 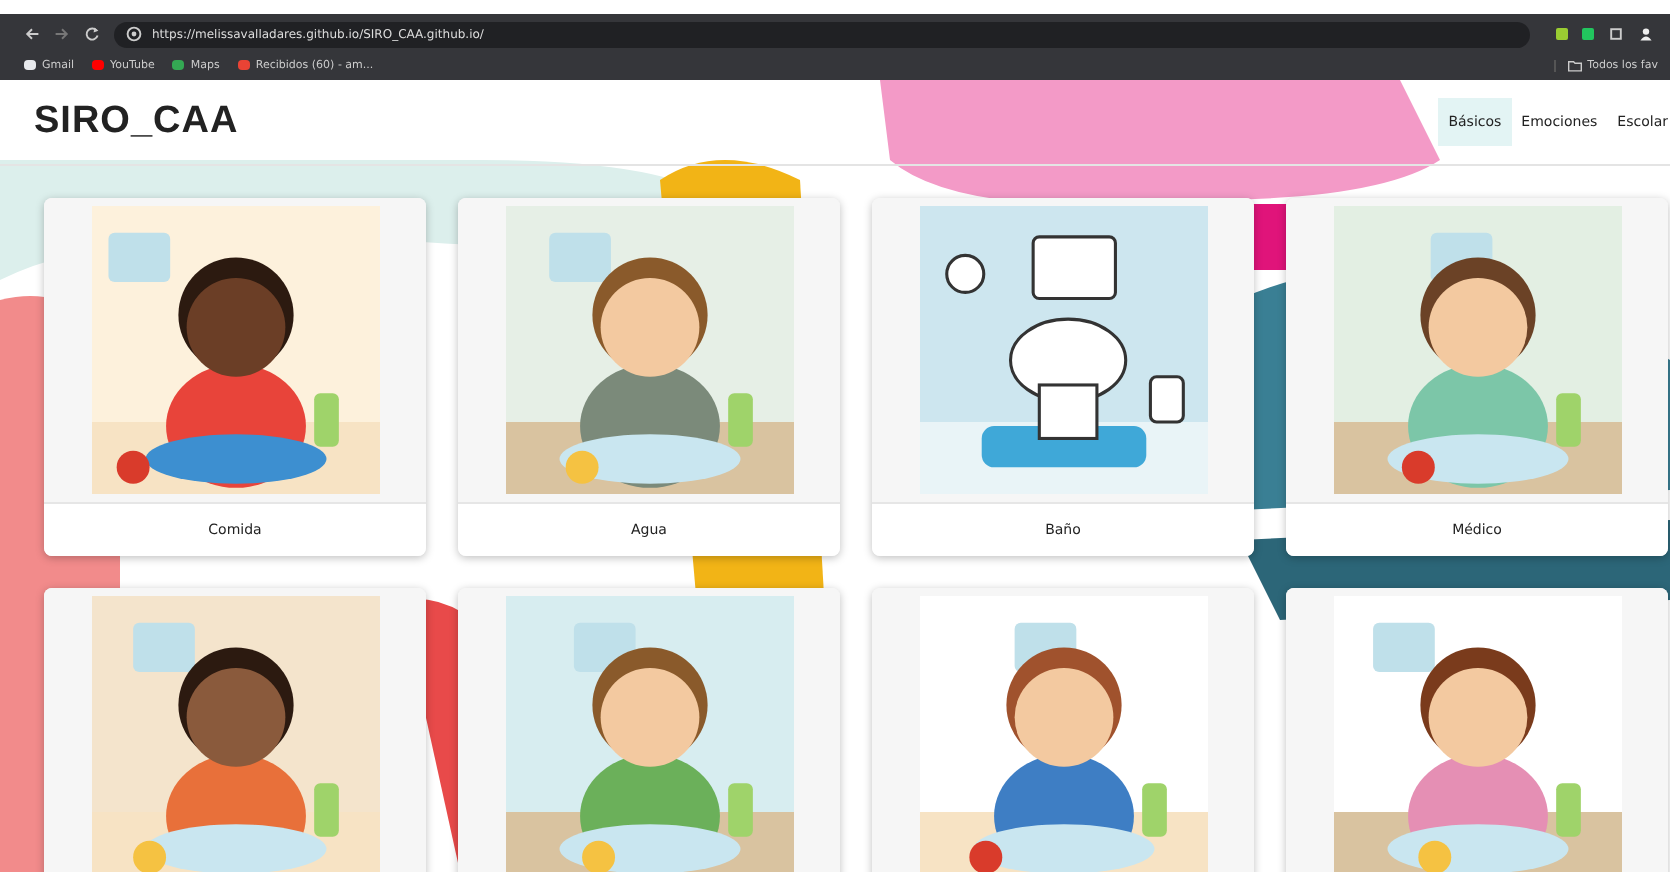 What do you see at coordinates (62, 34) in the screenshot?
I see `forward-icon` at bounding box center [62, 34].